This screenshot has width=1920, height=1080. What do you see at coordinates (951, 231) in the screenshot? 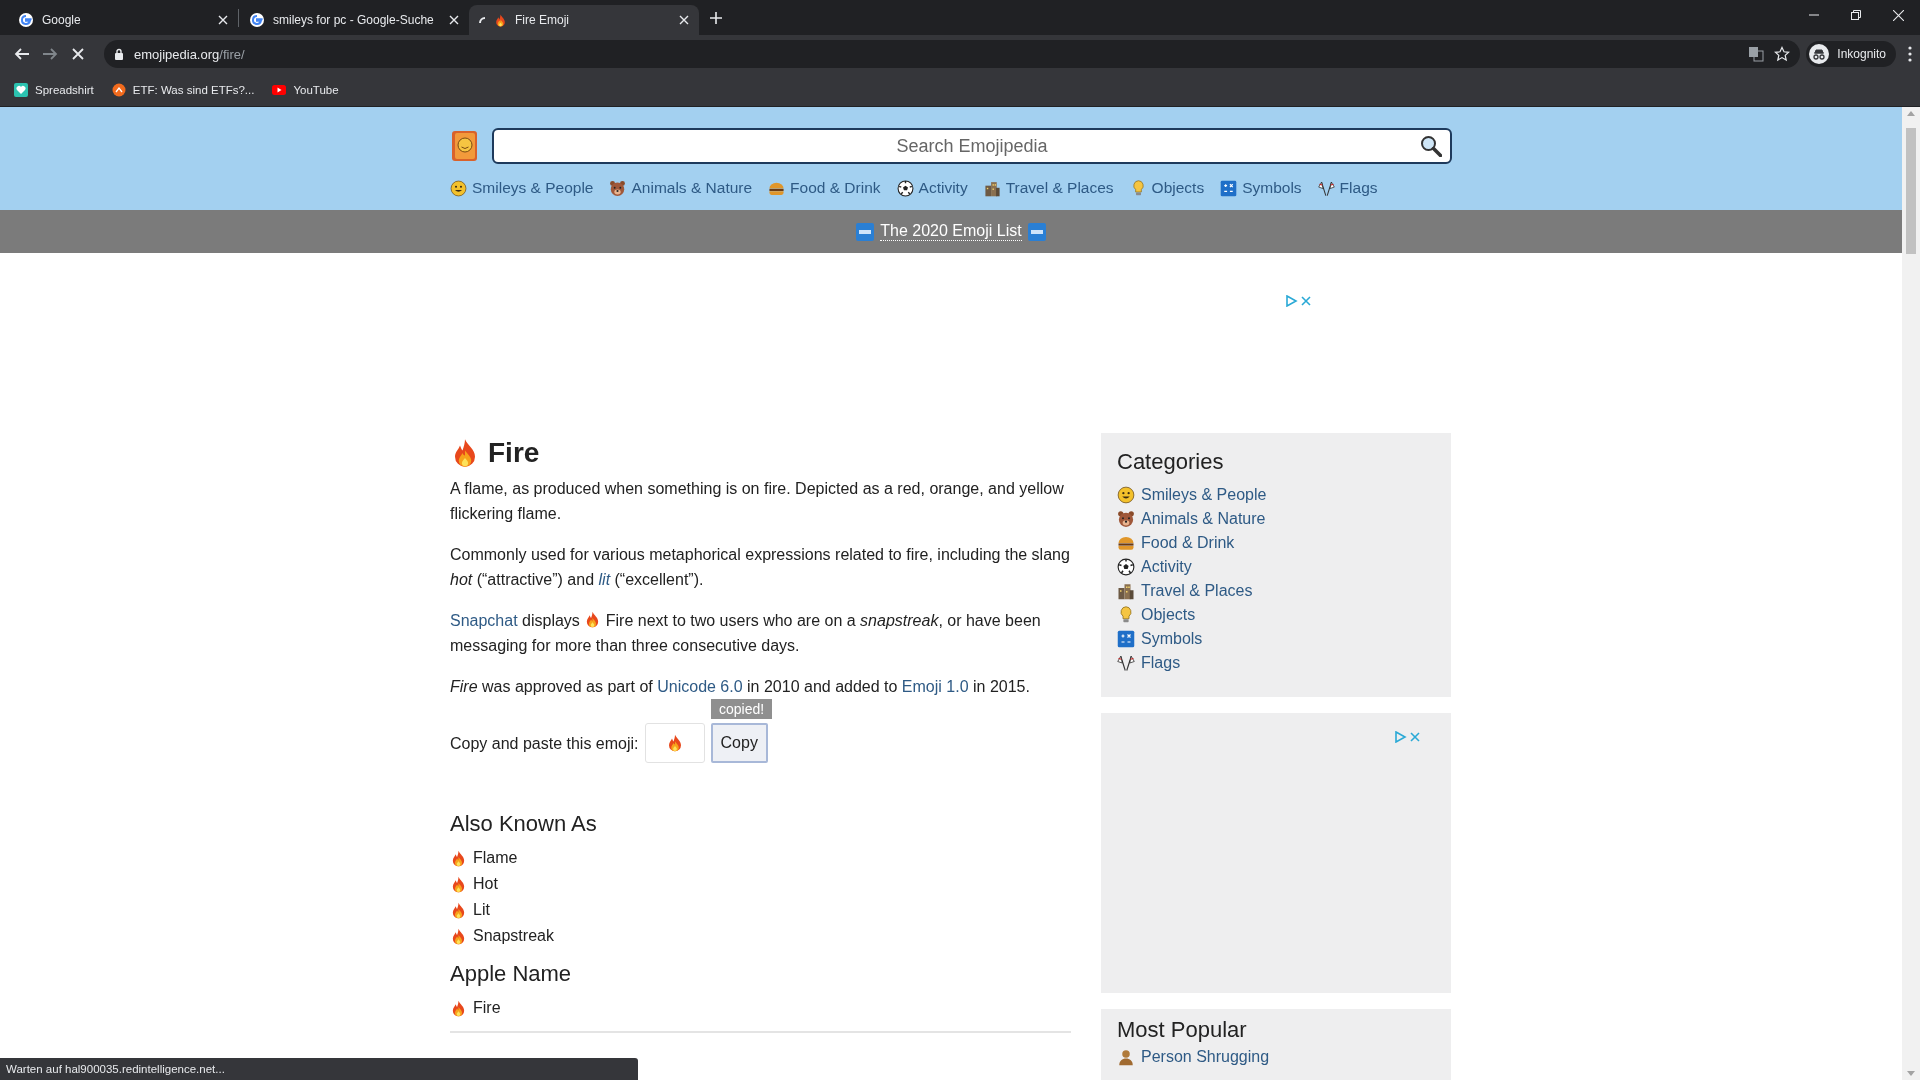
I see `emoji-list-link: The 2020 Emoji List` at bounding box center [951, 231].